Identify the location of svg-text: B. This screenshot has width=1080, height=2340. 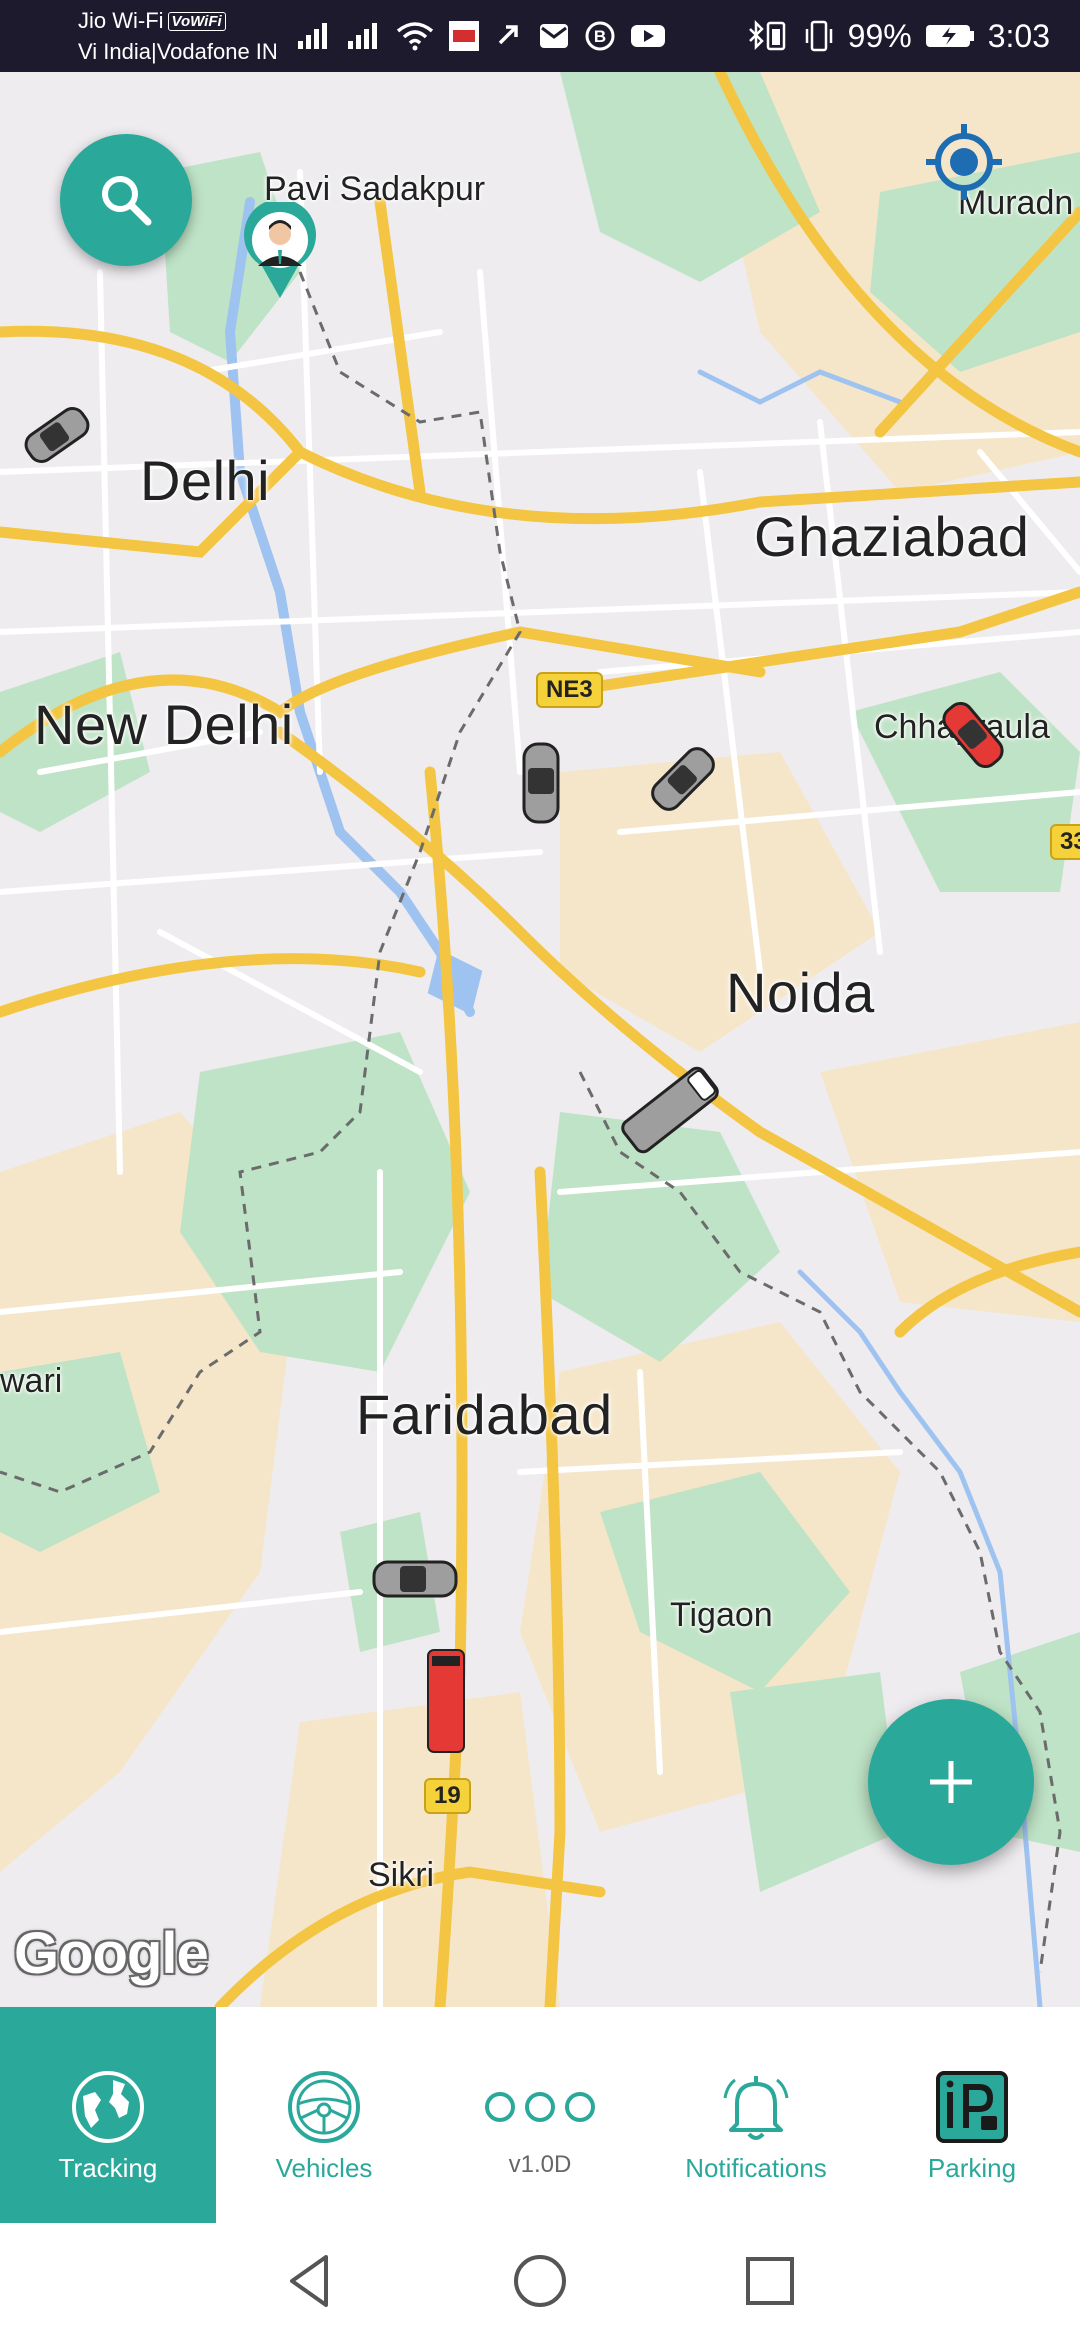
(600, 36).